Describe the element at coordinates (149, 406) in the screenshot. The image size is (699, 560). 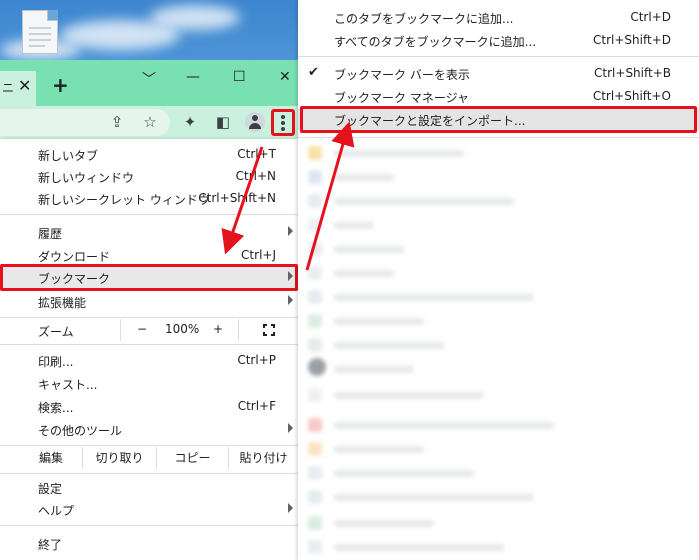
I see `menu-item-find: 検索... Ctrl+F` at that location.